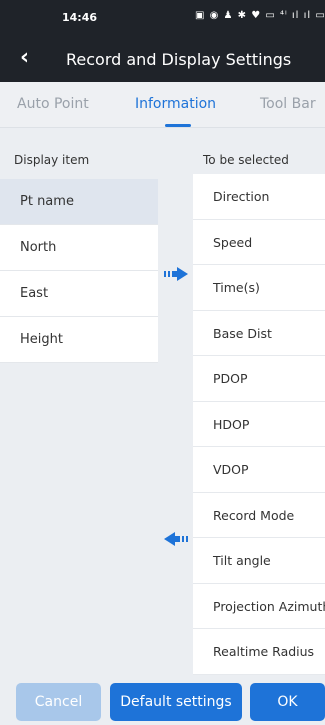  What do you see at coordinates (79, 248) in the screenshot?
I see `display-item-north: North` at bounding box center [79, 248].